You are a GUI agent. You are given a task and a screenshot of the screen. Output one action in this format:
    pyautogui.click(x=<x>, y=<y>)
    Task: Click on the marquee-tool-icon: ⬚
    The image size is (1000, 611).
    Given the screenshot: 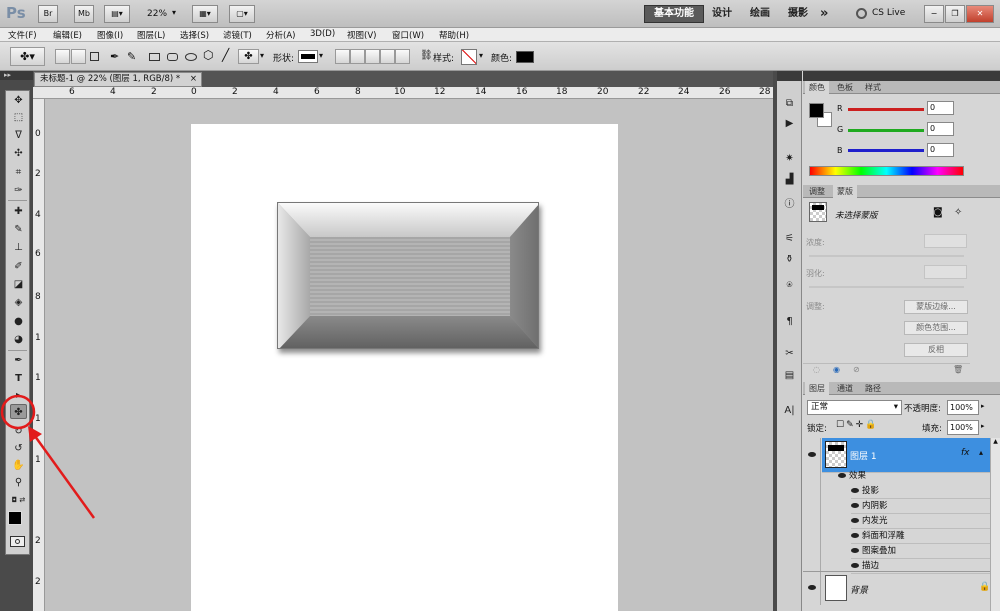 What is the action you would take?
    pyautogui.click(x=18, y=117)
    